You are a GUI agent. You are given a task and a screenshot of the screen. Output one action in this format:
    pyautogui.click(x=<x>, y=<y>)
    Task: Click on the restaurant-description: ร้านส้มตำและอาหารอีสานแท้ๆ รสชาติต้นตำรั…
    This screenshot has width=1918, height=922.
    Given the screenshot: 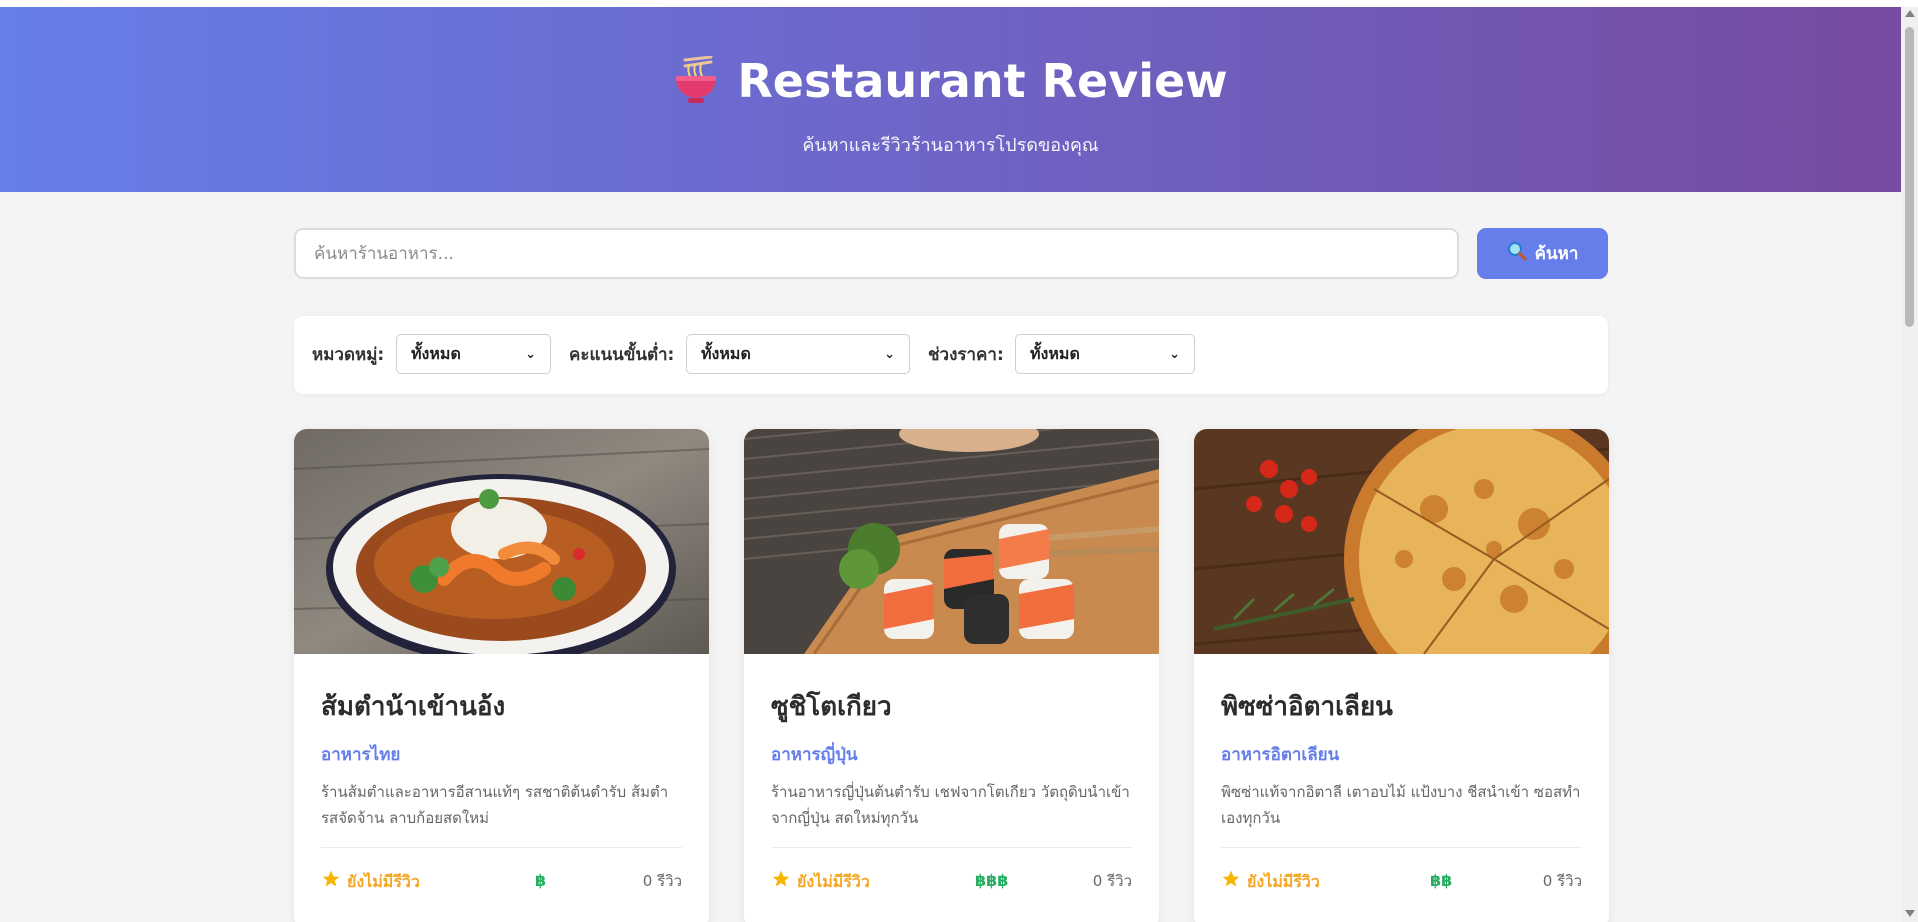 What is the action you would take?
    pyautogui.click(x=495, y=805)
    